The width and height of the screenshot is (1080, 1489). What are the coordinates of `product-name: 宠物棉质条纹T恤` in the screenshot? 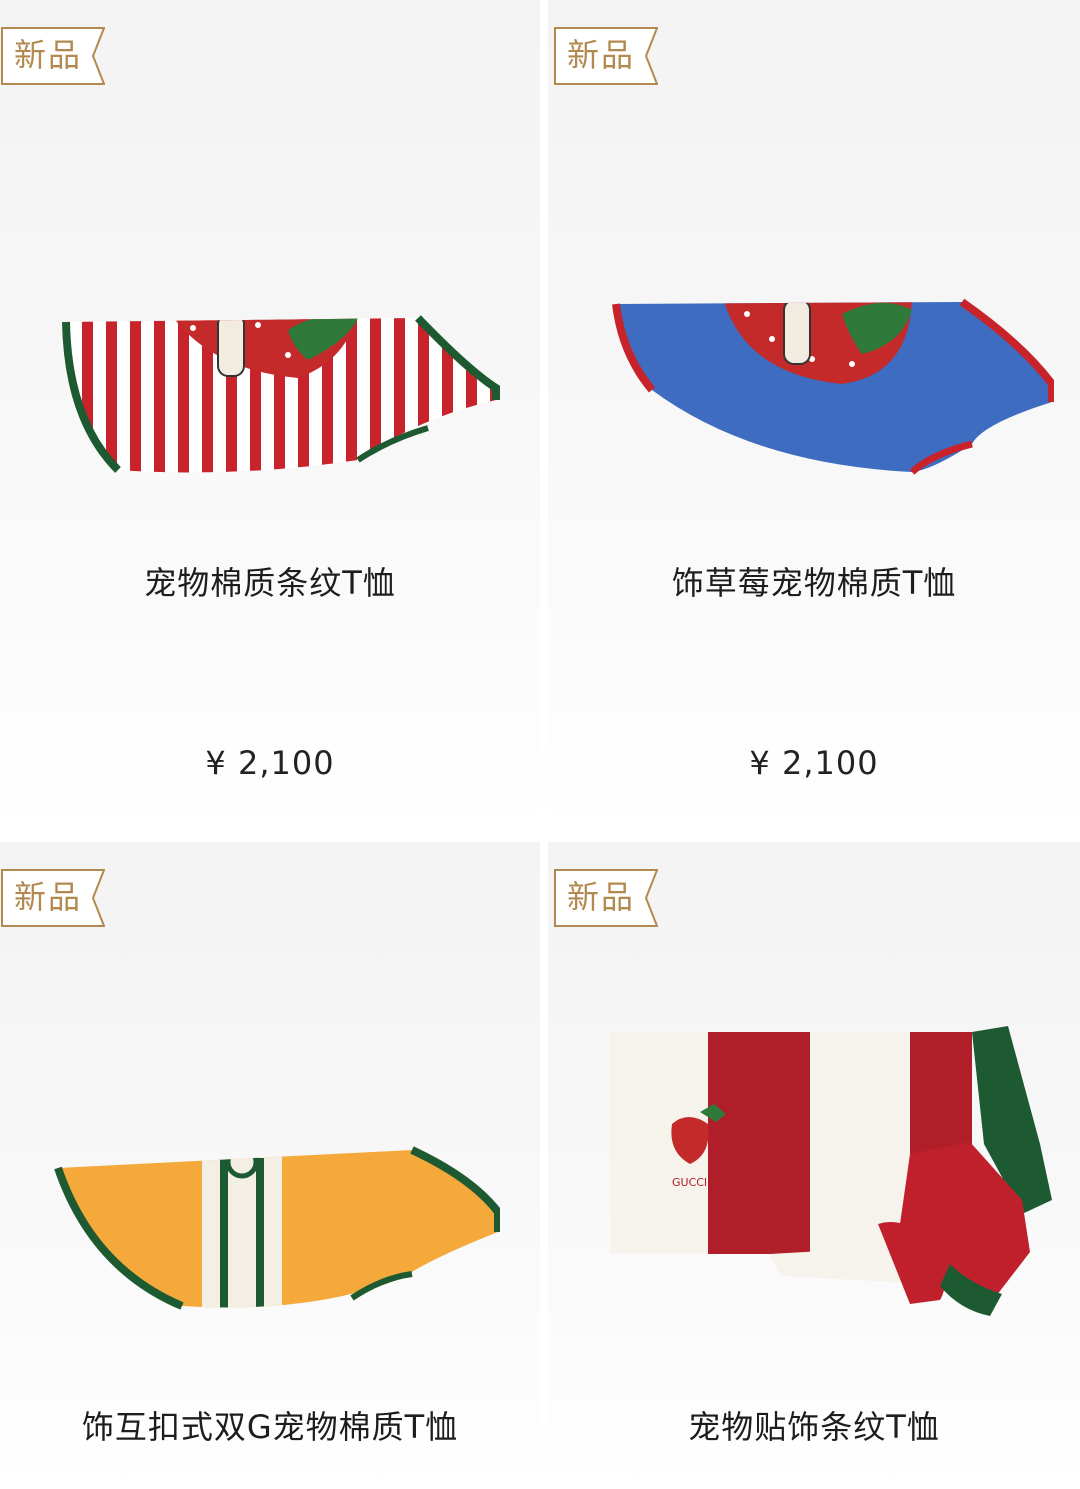 It's located at (270, 581).